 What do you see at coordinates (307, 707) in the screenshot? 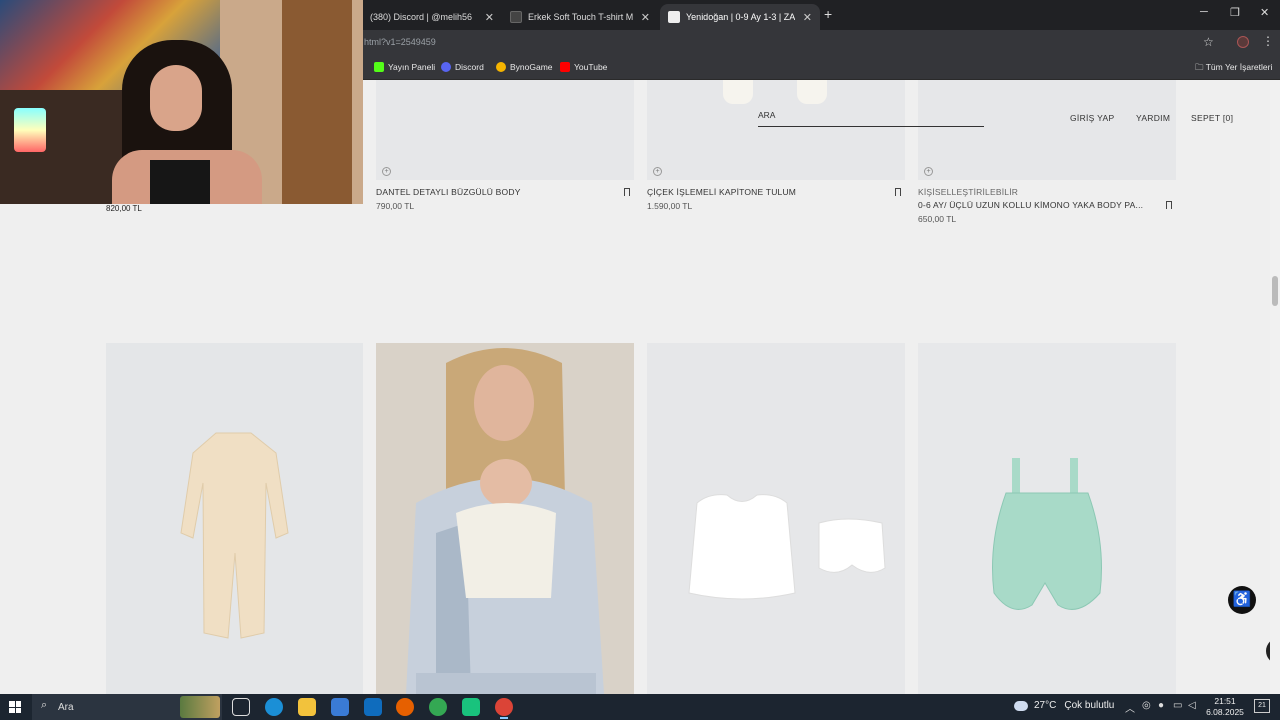
I see `file-explorer-icon` at bounding box center [307, 707].